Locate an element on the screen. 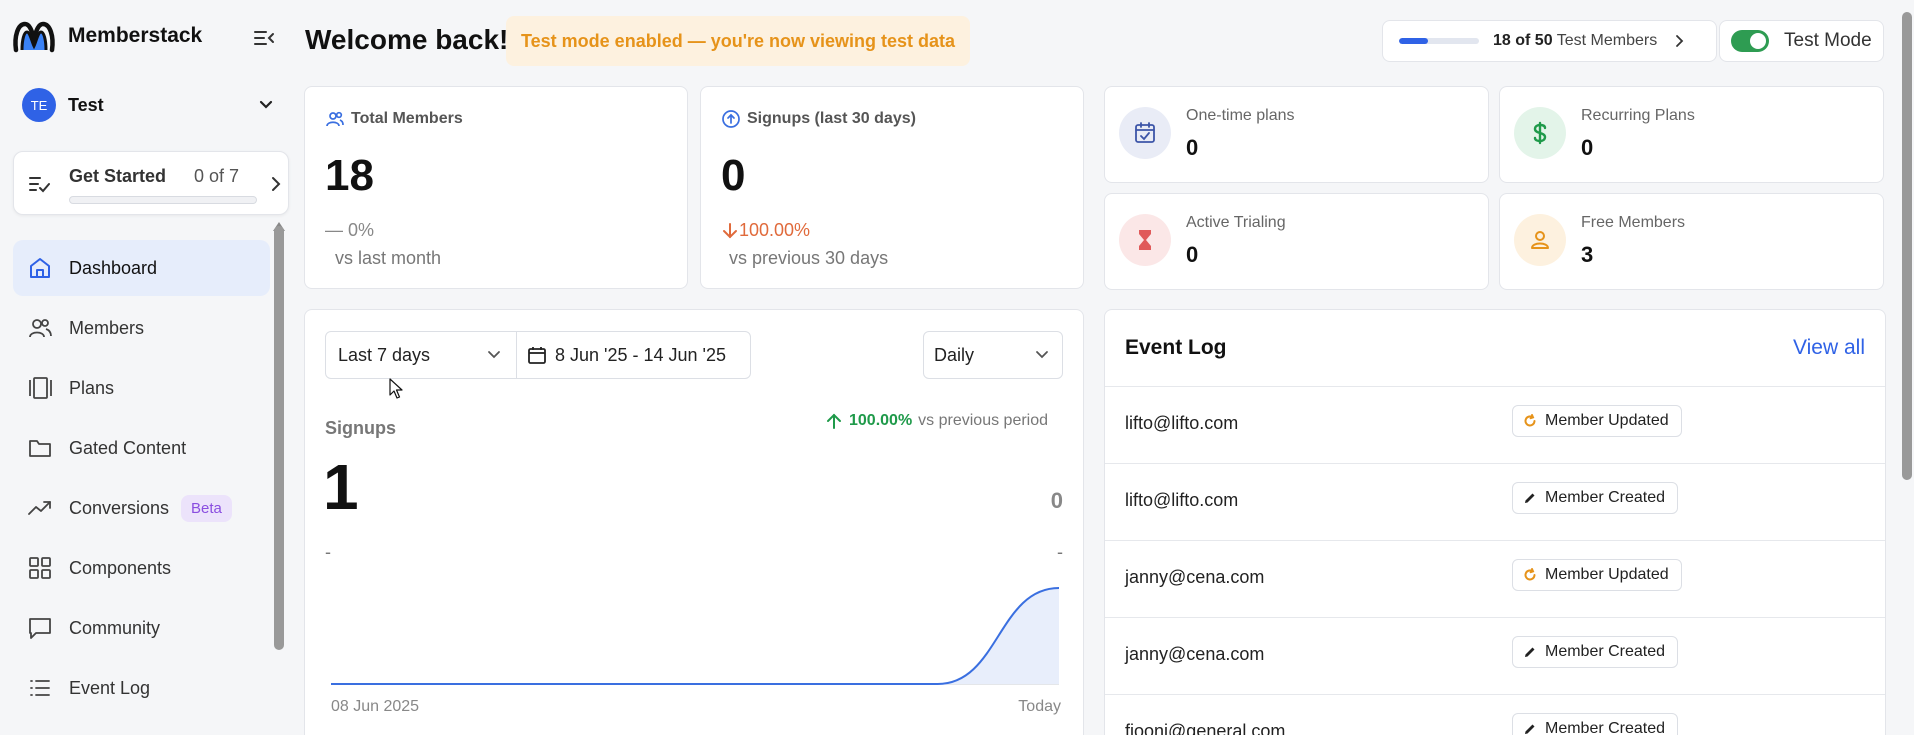  signups-period-change: 100.00% vs previous period is located at coordinates (936, 421).